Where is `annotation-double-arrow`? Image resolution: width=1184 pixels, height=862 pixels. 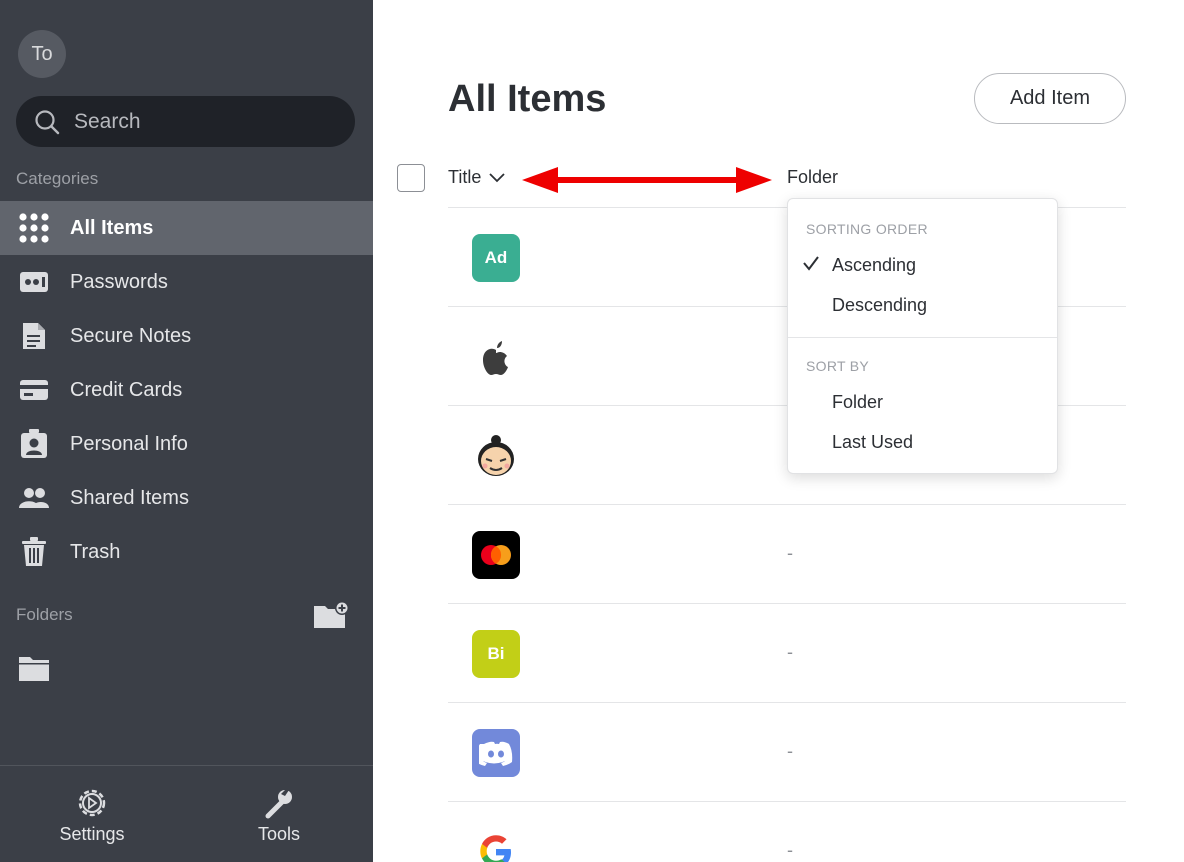 annotation-double-arrow is located at coordinates (647, 180).